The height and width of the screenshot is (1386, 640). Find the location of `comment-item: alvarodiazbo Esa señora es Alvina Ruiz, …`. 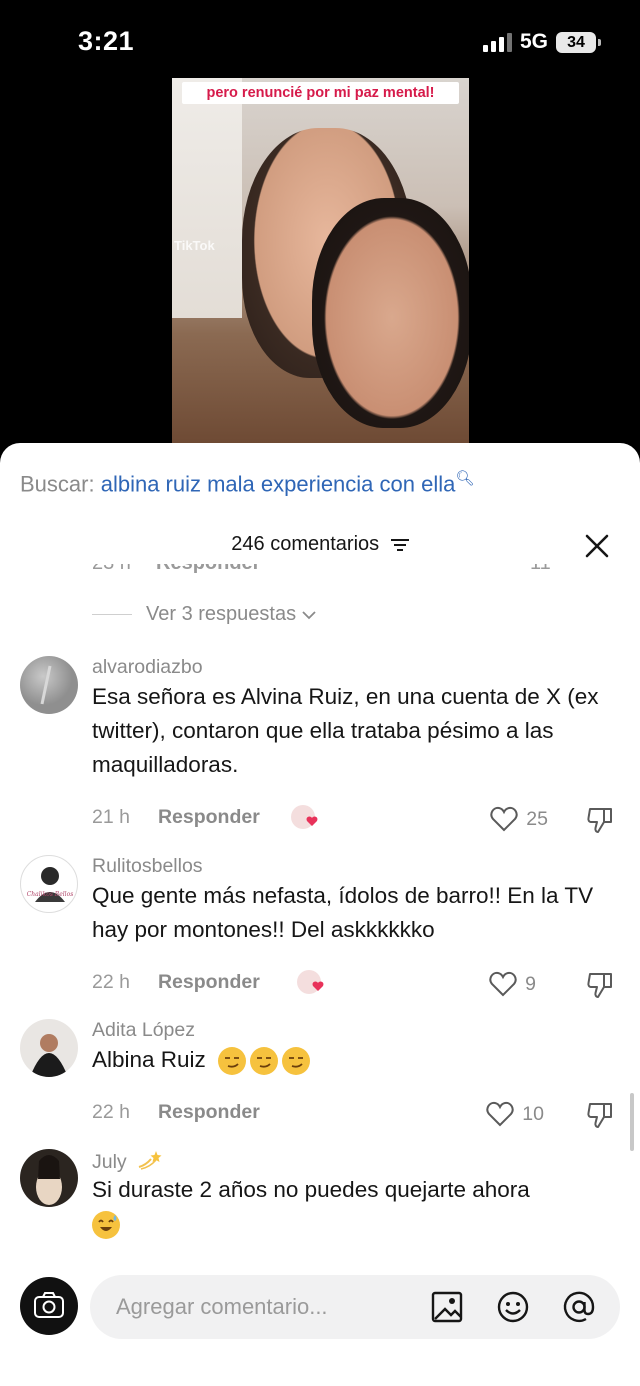

comment-item: alvarodiazbo Esa señora es Alvina Ruiz, … is located at coordinates (320, 751).